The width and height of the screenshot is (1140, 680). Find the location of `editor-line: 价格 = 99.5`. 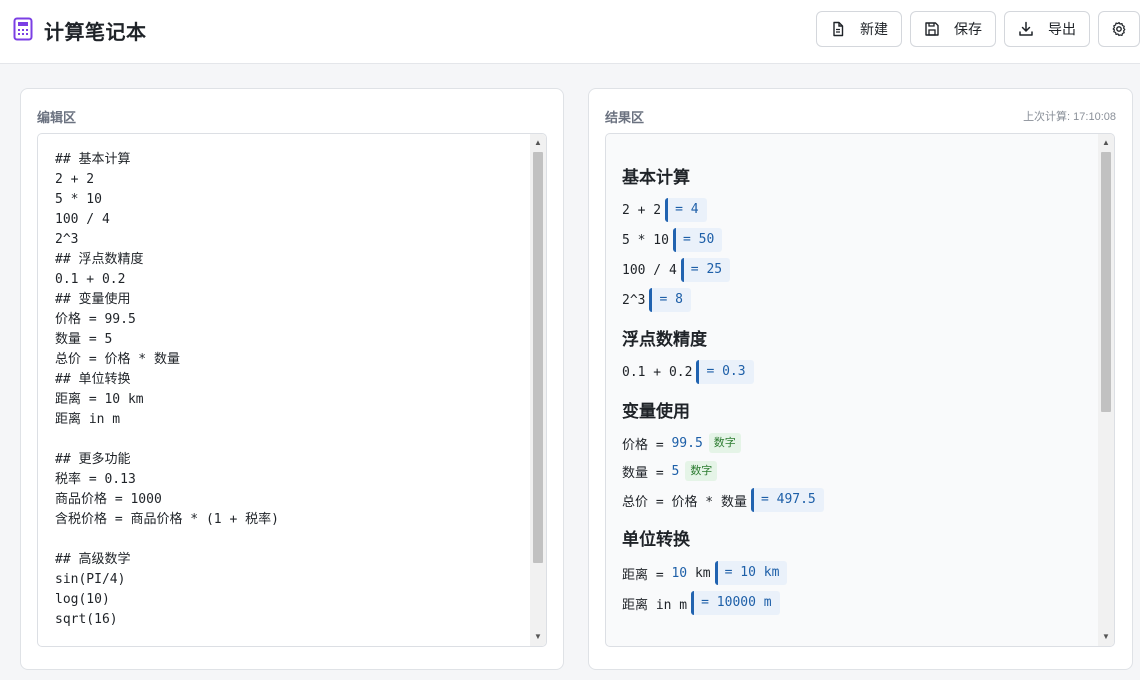

editor-line: 价格 = 99.5 is located at coordinates (288, 320).